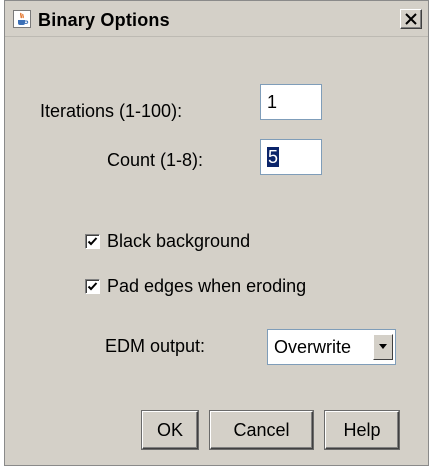  I want to click on black-background-check, so click(92, 241).